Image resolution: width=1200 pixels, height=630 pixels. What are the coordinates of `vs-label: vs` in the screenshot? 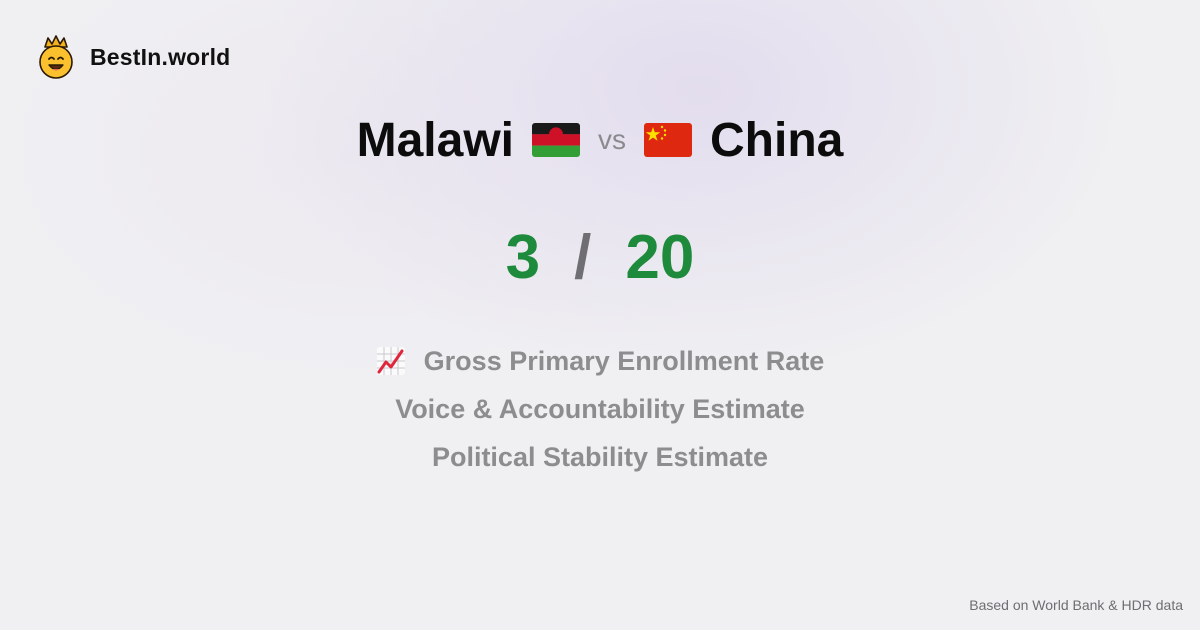 It's located at (612, 139).